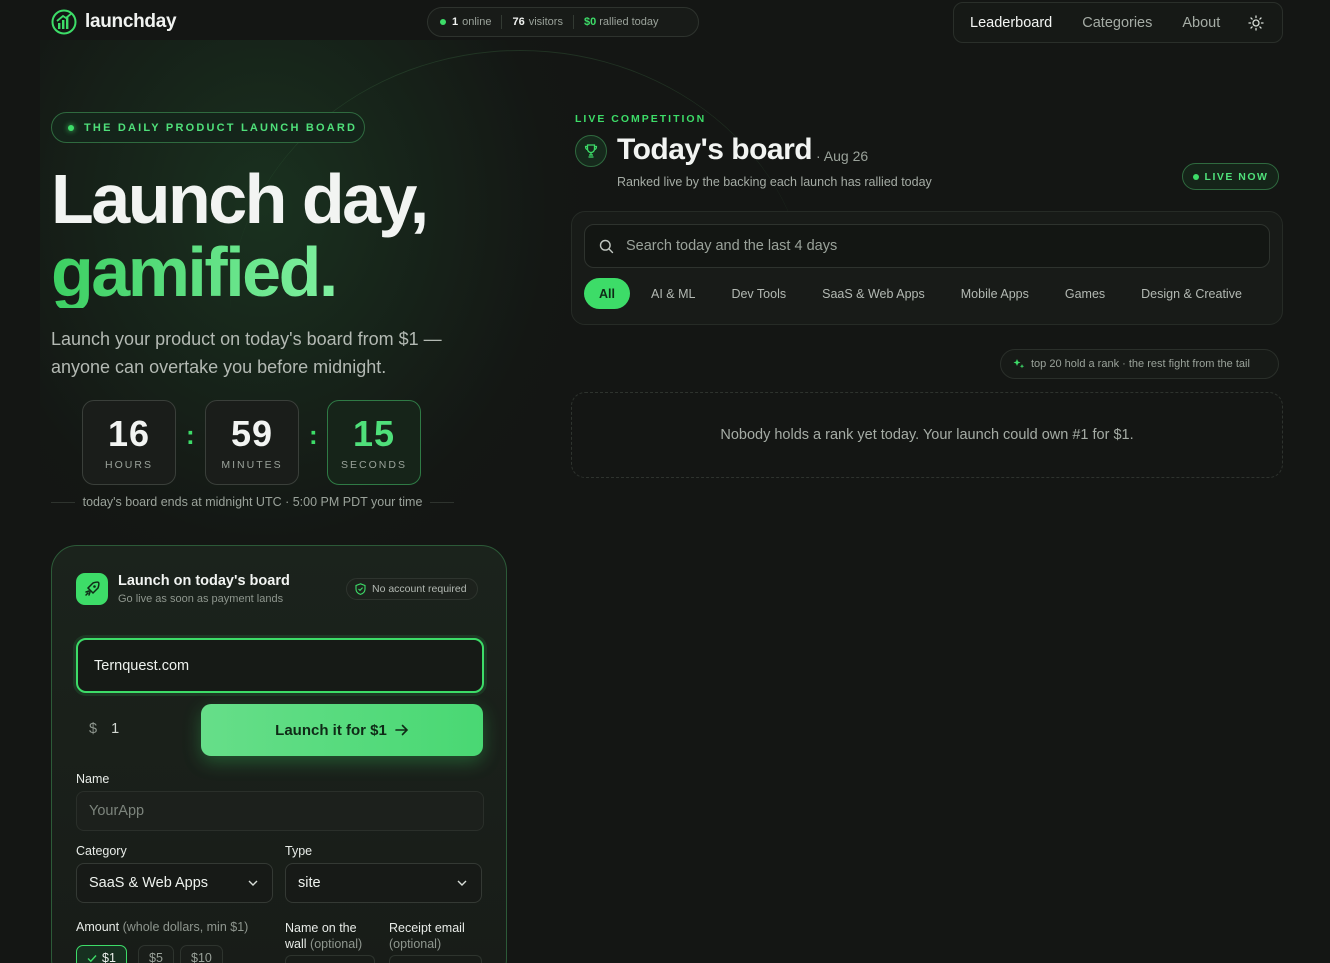 This screenshot has width=1330, height=963. I want to click on seconds-label: SECONDS, so click(374, 465).